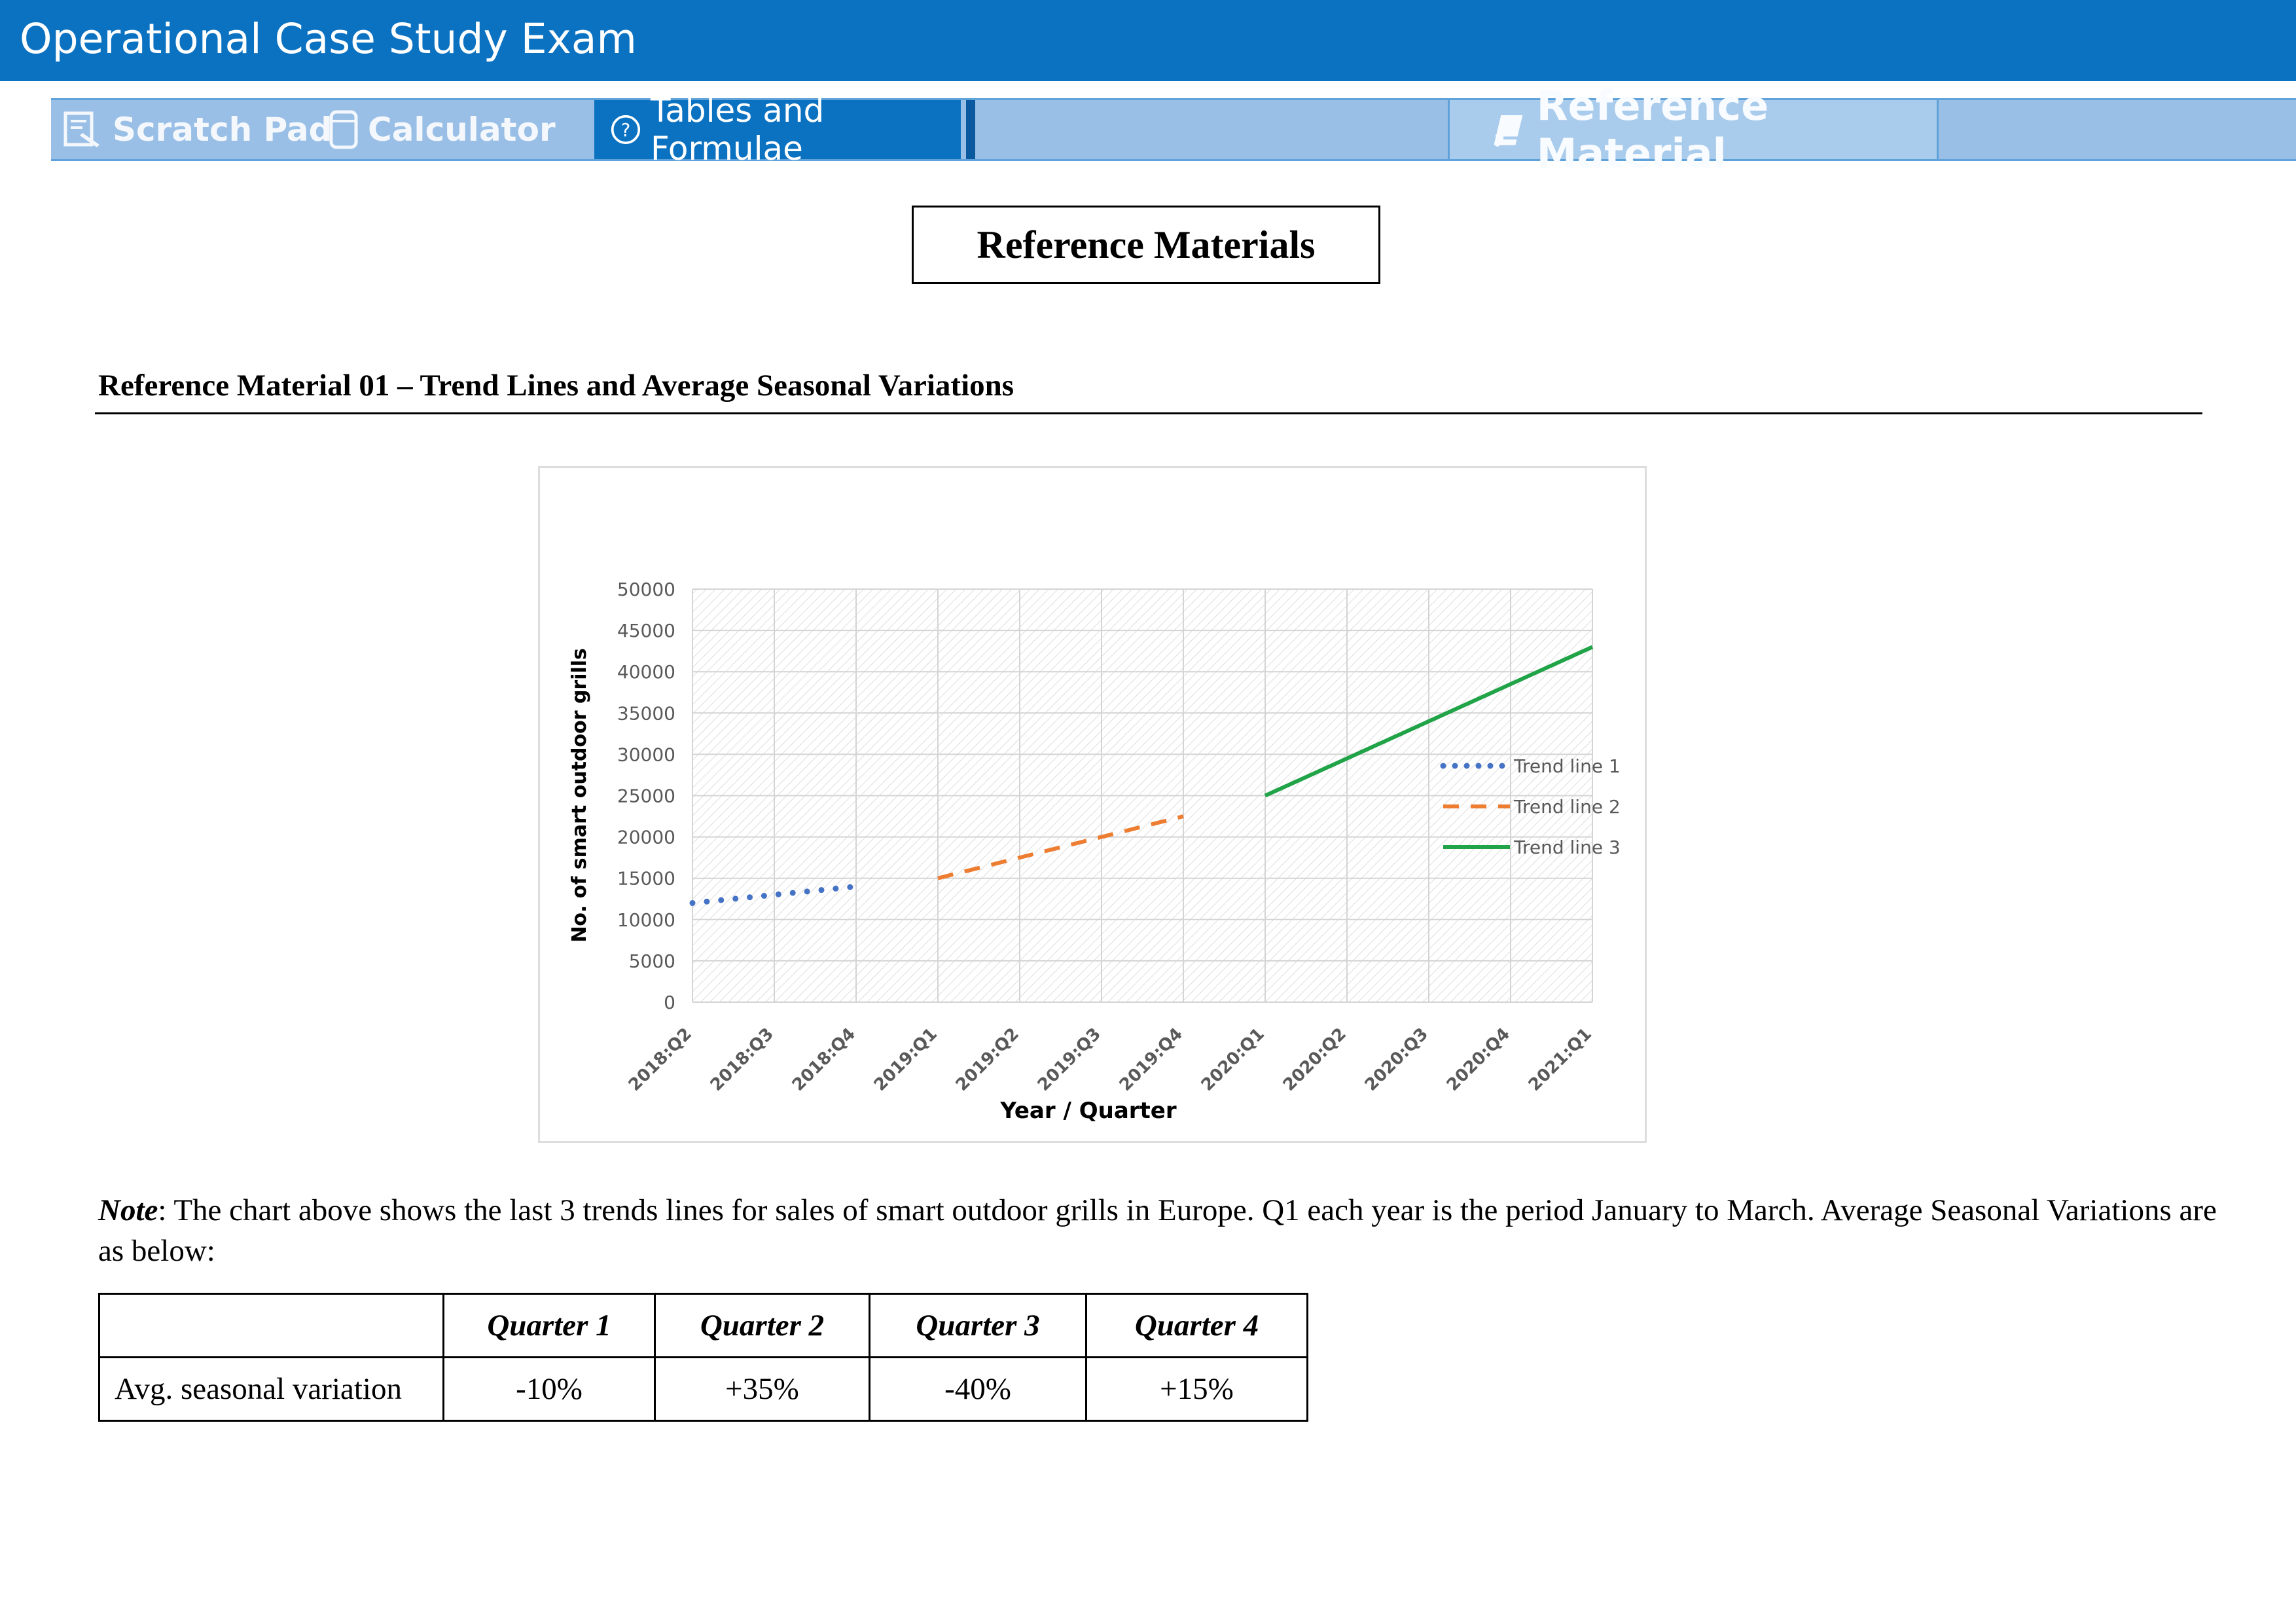  What do you see at coordinates (1396, 1059) in the screenshot?
I see `x-tick-label: 2020:Q3` at bounding box center [1396, 1059].